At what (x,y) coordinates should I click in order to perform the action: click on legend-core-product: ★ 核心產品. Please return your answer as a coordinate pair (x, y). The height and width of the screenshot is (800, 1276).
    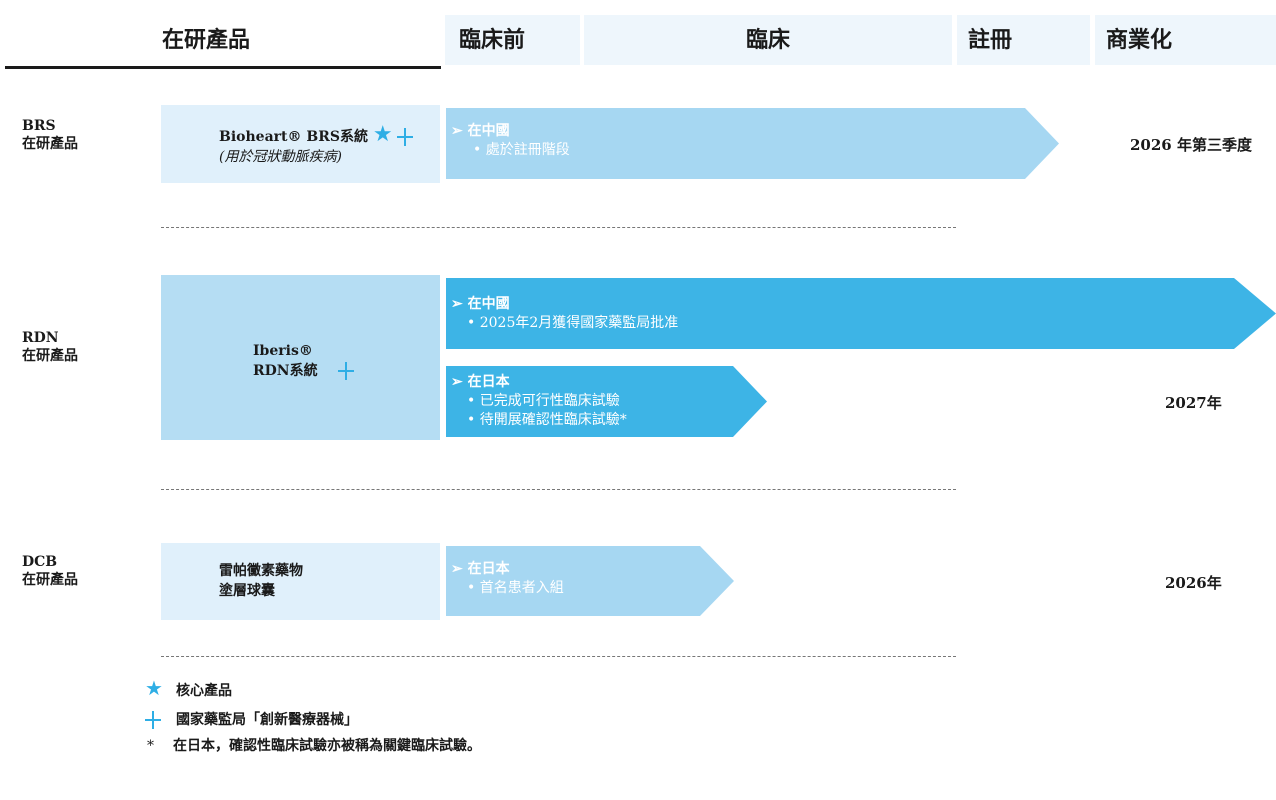
    Looking at the image, I should click on (188, 688).